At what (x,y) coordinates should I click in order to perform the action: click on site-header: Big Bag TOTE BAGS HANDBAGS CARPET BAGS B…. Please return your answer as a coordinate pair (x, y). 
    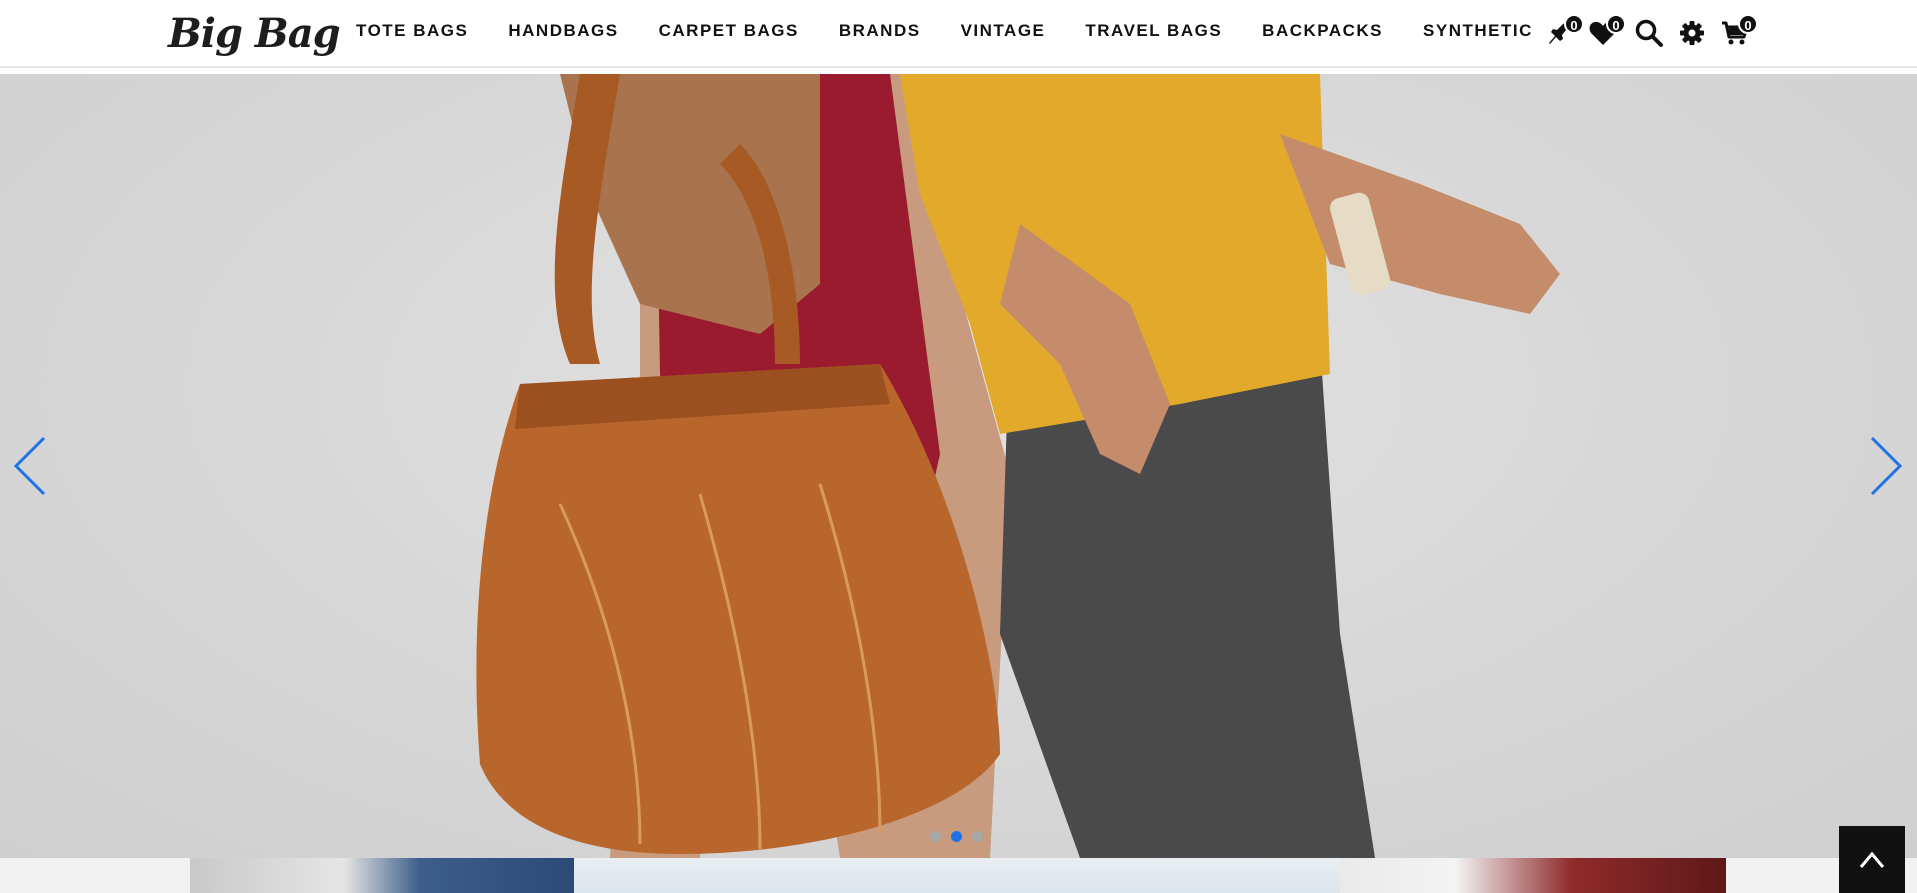
    Looking at the image, I should click on (958, 34).